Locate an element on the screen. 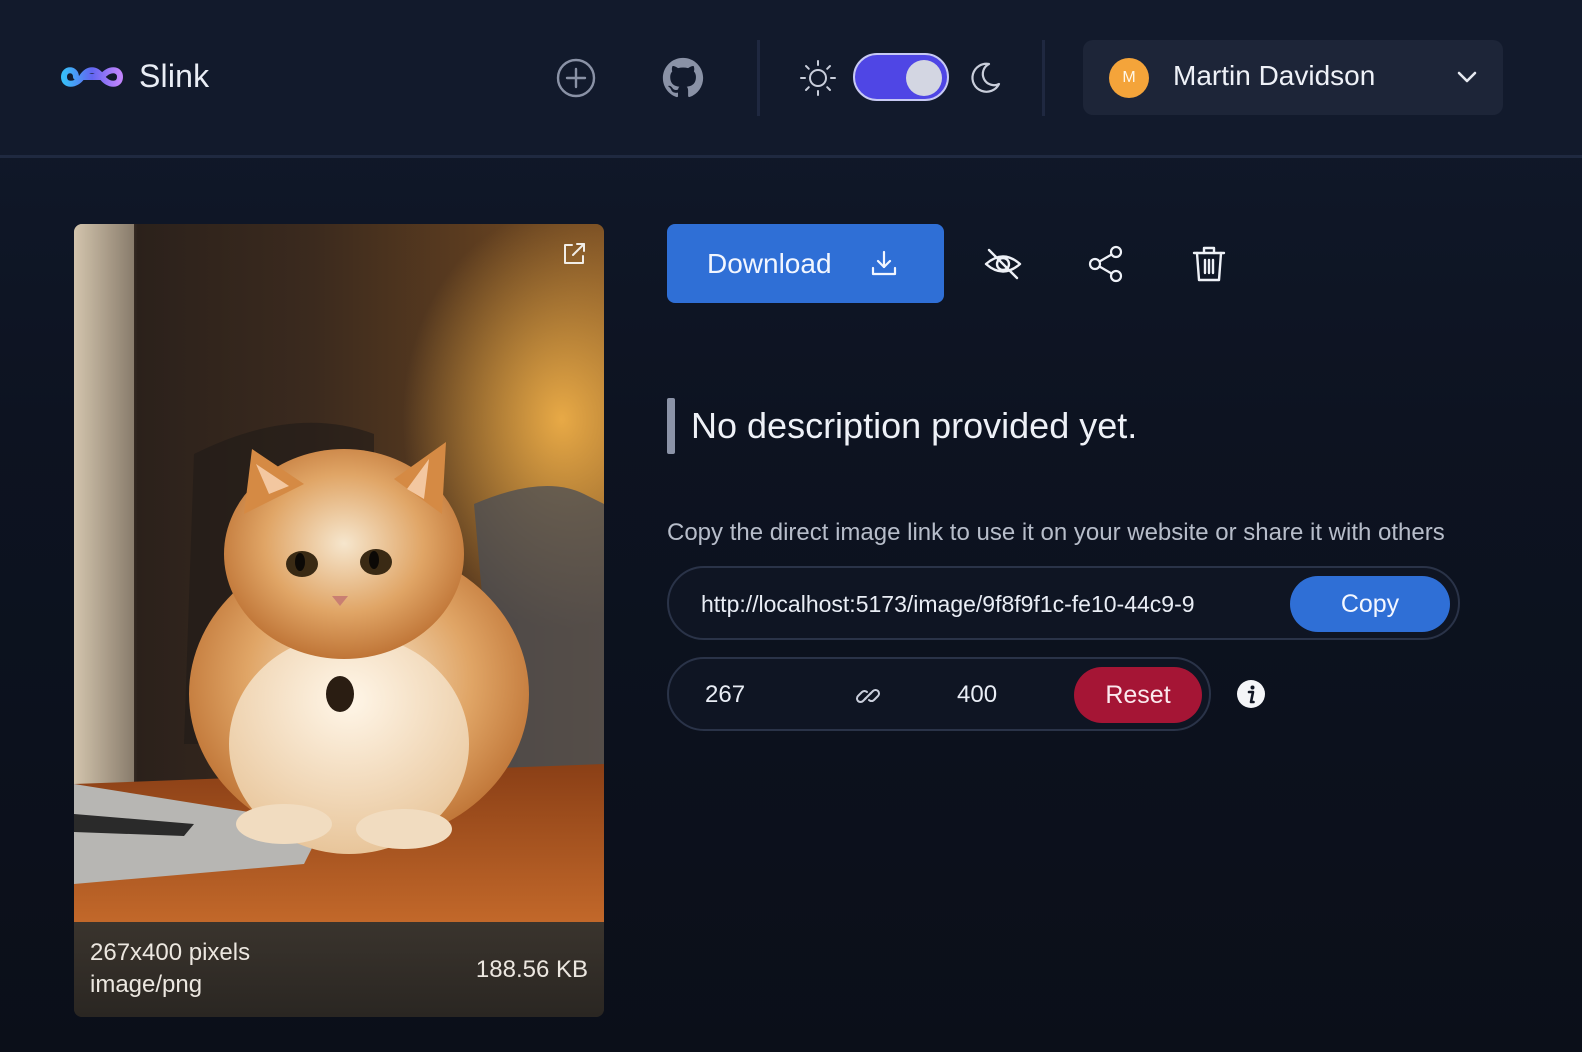 The image size is (1582, 1052). link-aspect-ratio-icon is located at coordinates (868, 696).